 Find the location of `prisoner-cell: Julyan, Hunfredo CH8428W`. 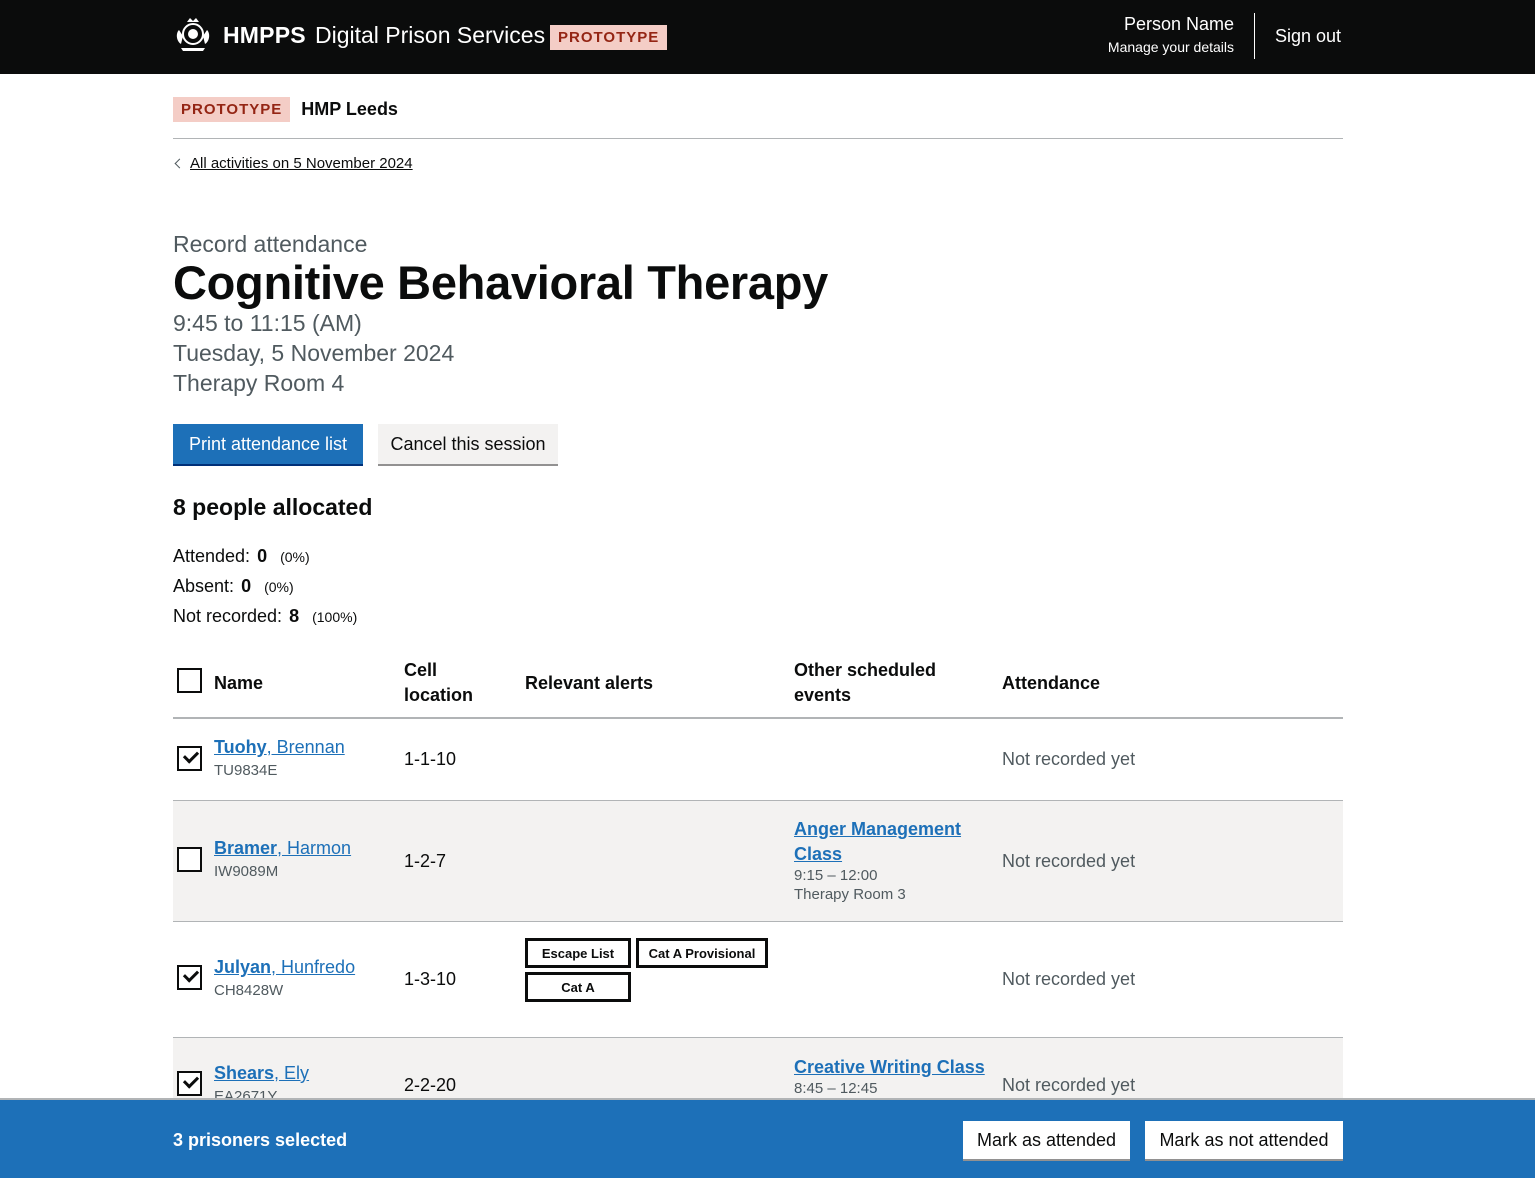

prisoner-cell: Julyan, Hunfredo CH8428W is located at coordinates (284, 978).